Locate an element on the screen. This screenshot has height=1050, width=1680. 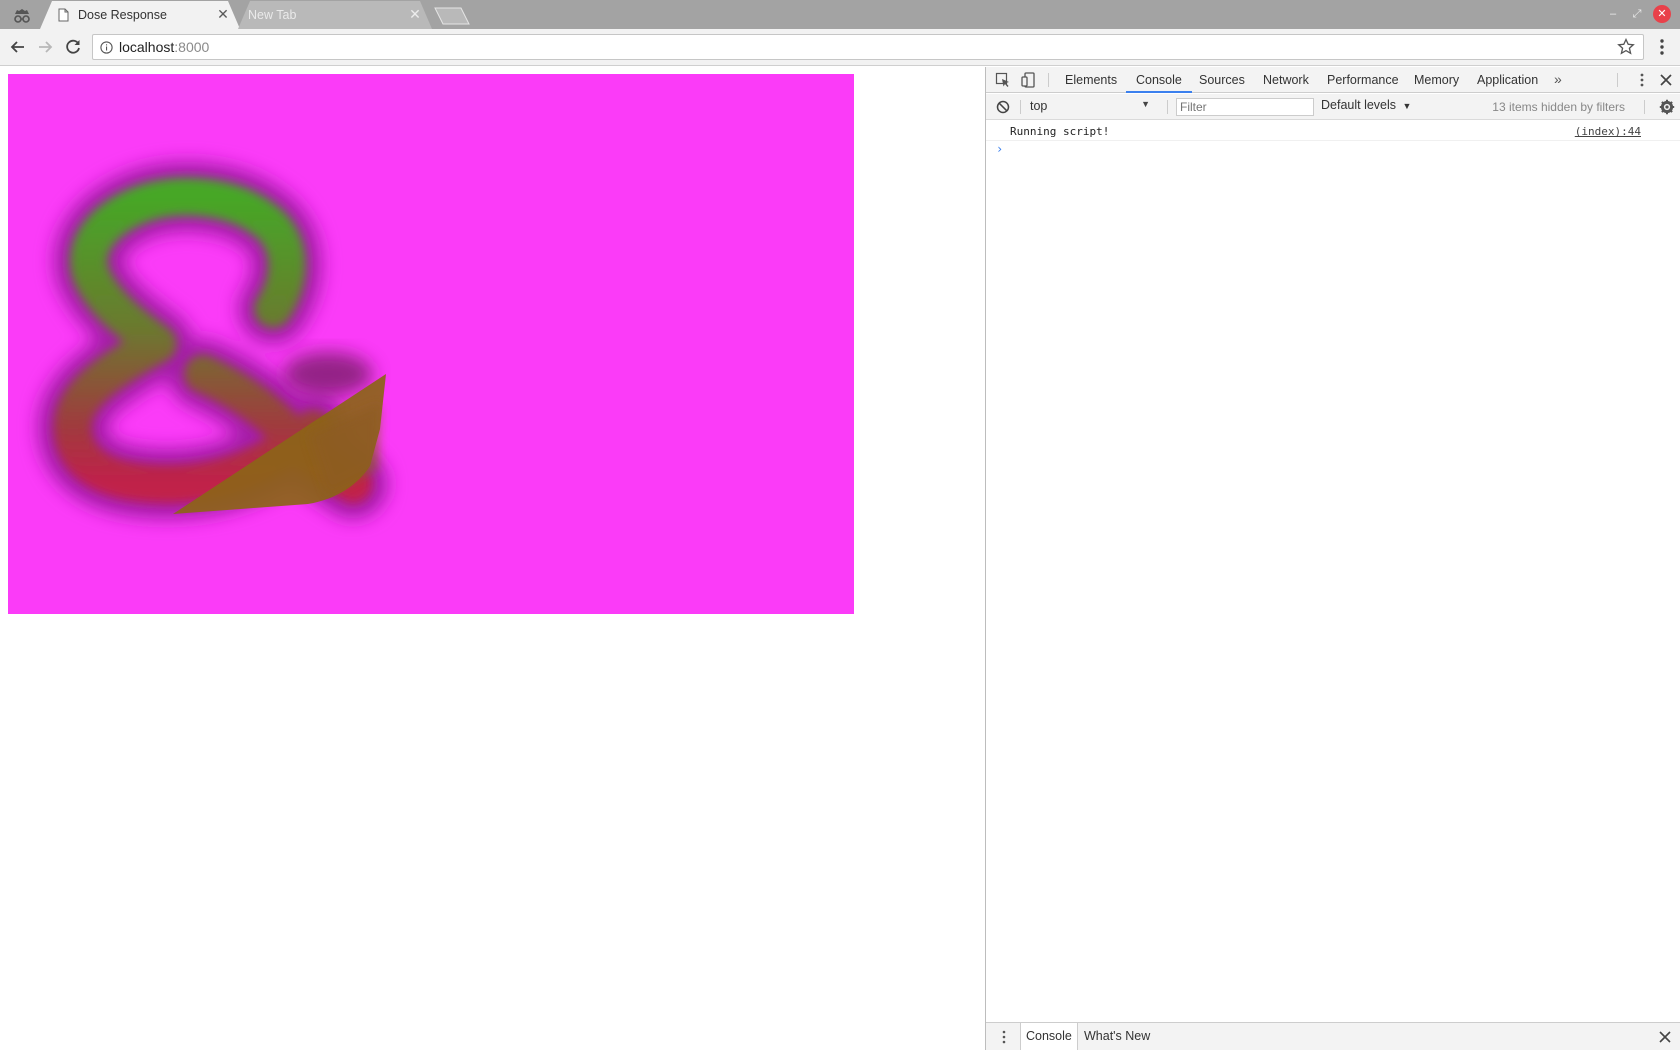
log-levels-dropdown: Default levels ▼ is located at coordinates (1366, 105).